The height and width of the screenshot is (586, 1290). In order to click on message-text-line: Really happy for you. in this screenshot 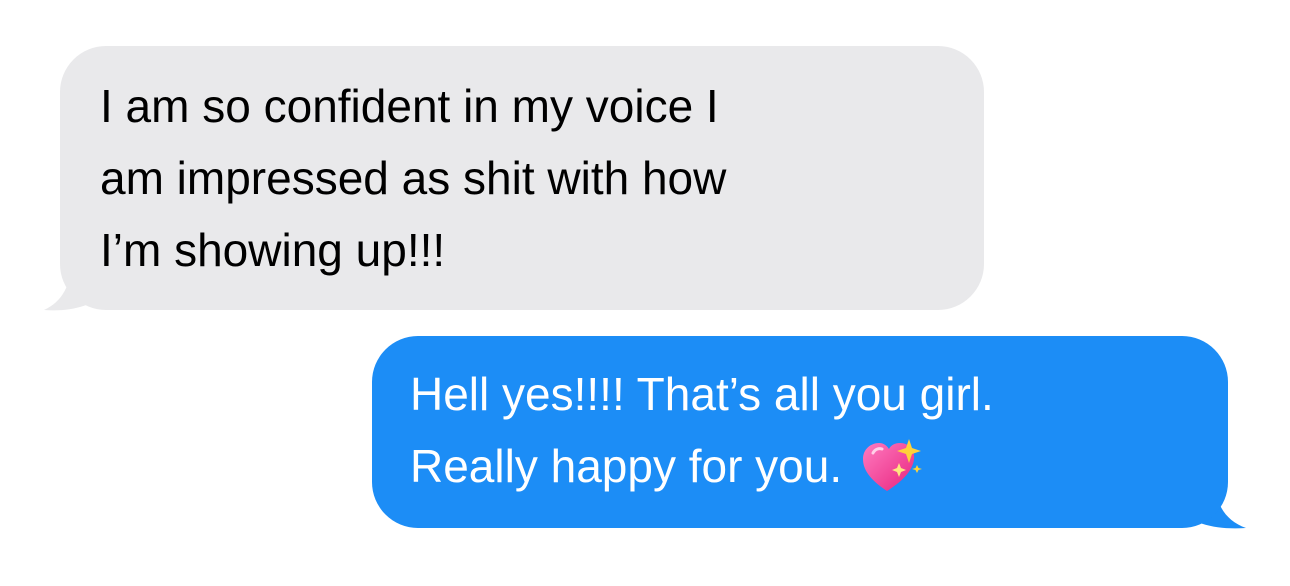, I will do `click(804, 466)`.